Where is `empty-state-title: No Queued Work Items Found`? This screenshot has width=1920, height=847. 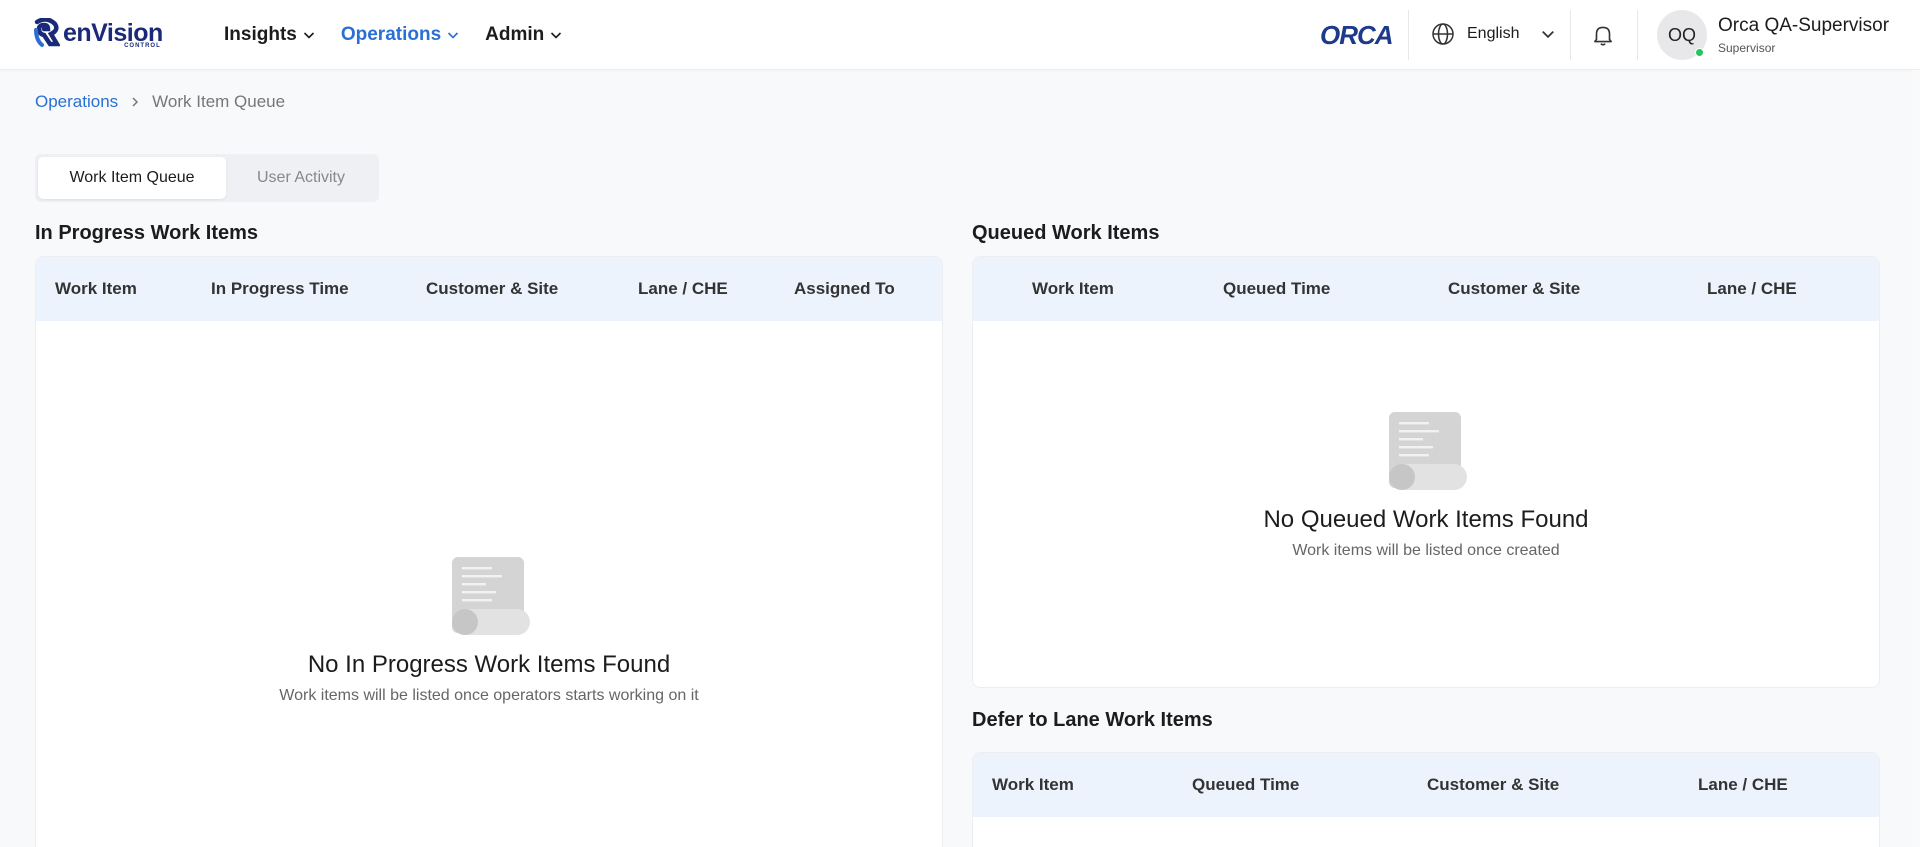
empty-state-title: No Queued Work Items Found is located at coordinates (1426, 519).